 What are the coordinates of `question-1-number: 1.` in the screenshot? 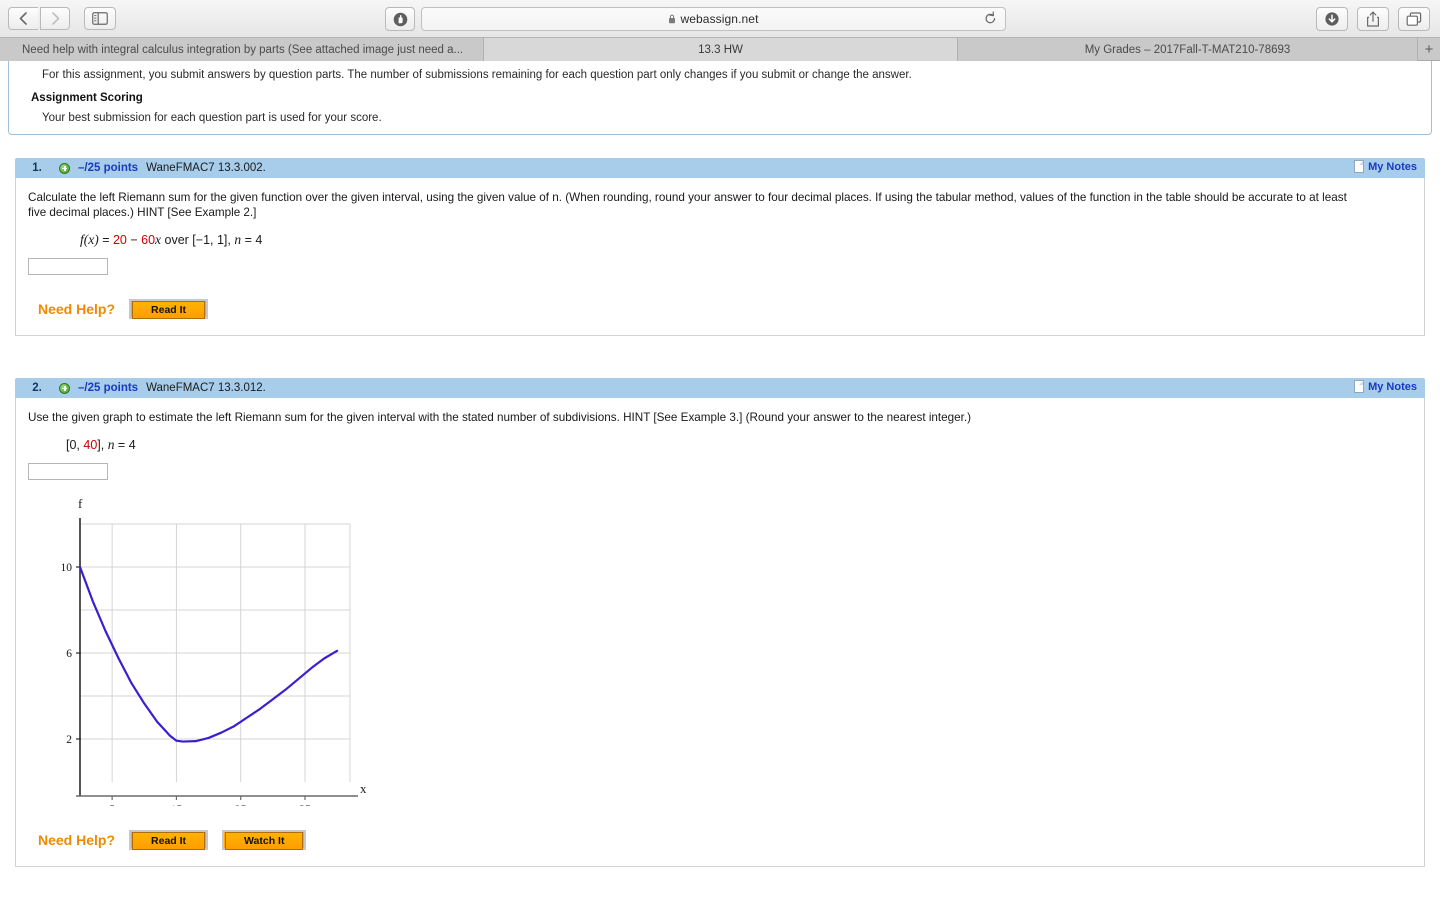 It's located at (37, 168).